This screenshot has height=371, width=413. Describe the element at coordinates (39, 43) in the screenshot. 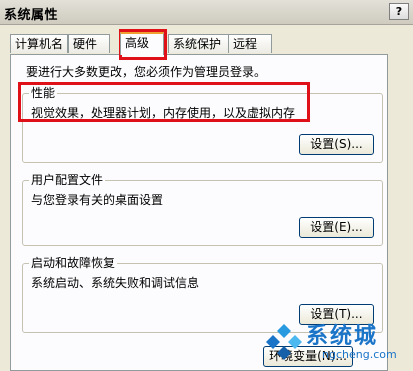

I see `tab-computer-name: 计算机名` at that location.